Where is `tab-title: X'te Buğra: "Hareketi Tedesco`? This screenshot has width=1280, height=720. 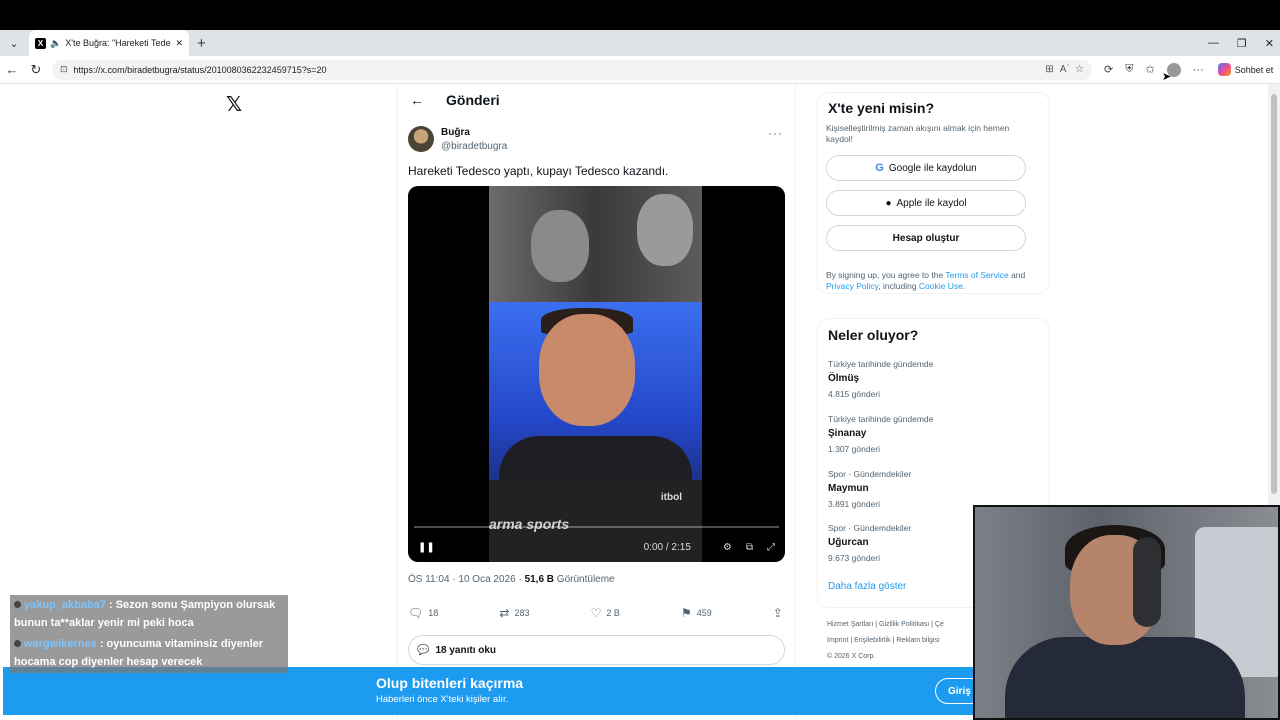
tab-title: X'te Buğra: "Hareketi Tedesco is located at coordinates (118, 43).